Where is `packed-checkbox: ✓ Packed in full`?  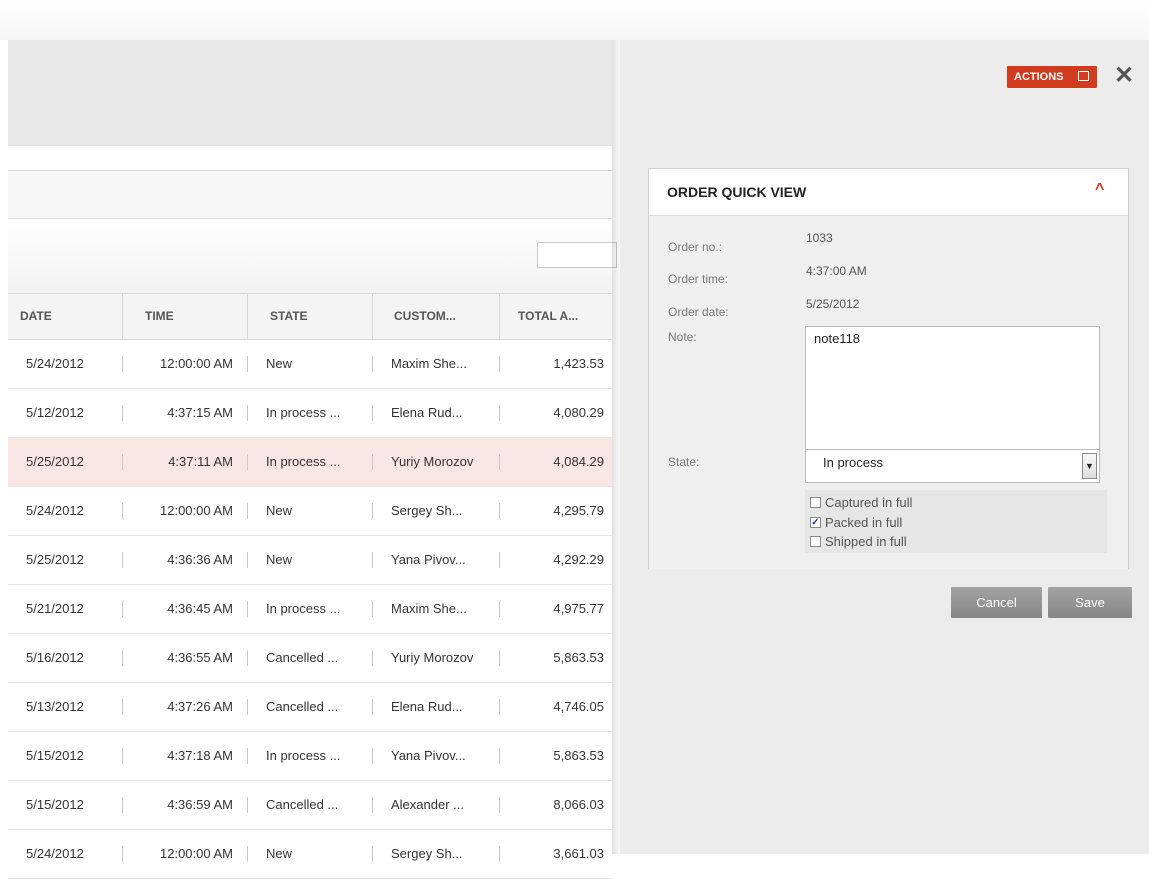 packed-checkbox: ✓ Packed in full is located at coordinates (920, 523).